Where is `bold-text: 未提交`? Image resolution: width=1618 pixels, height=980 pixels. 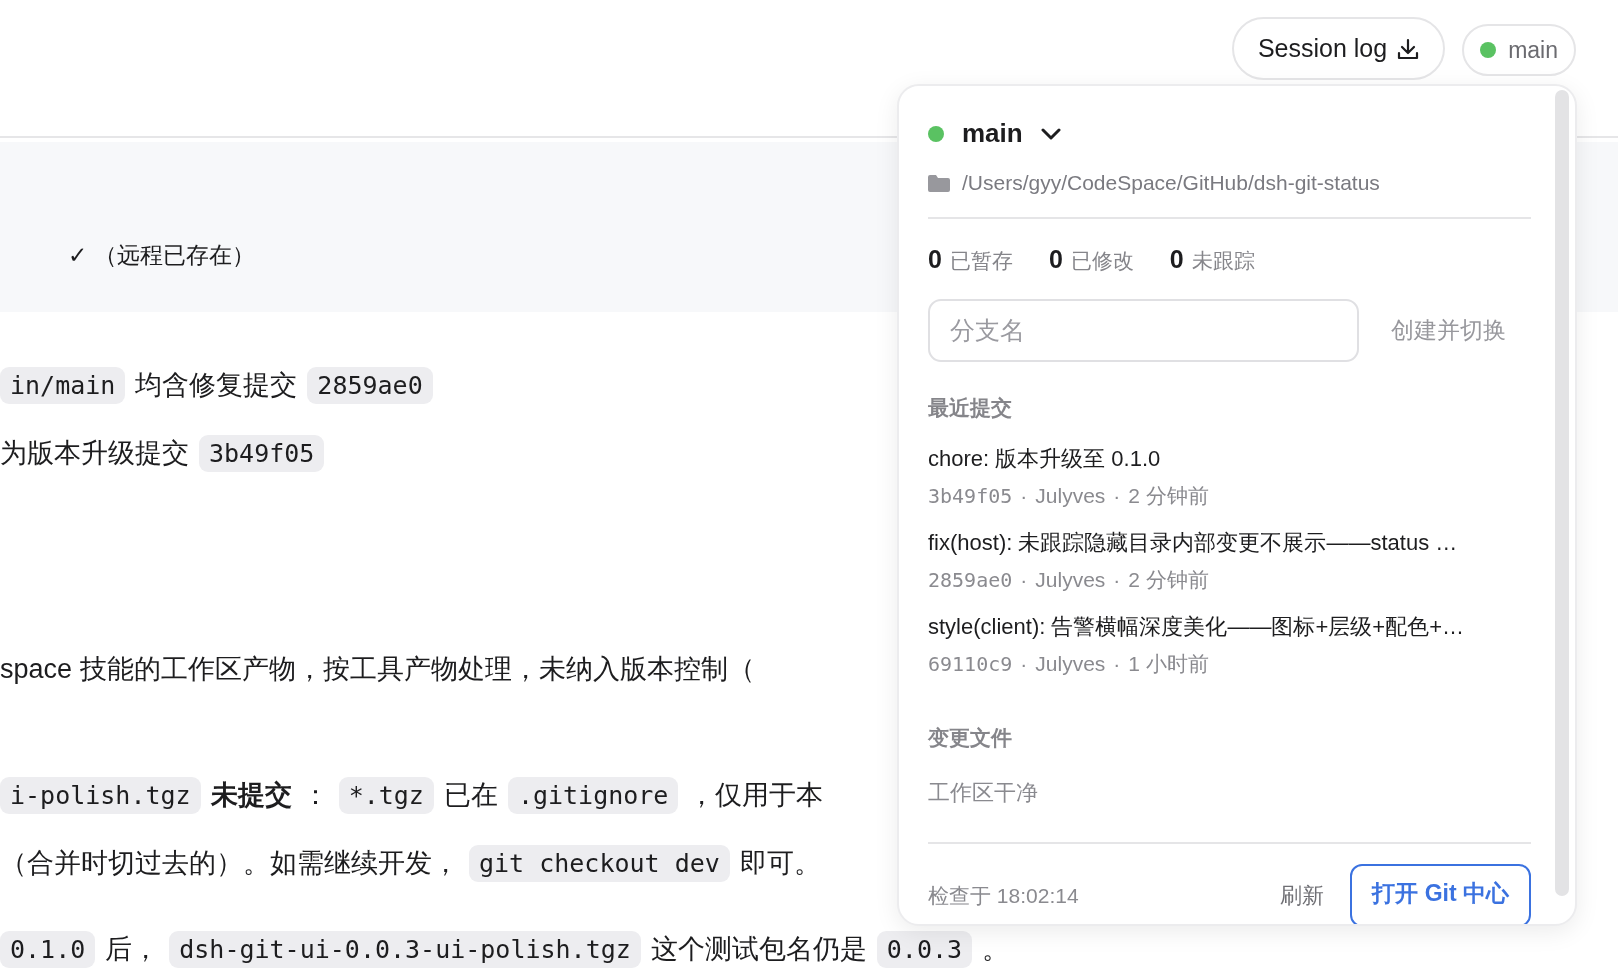 bold-text: 未提交 is located at coordinates (251, 795).